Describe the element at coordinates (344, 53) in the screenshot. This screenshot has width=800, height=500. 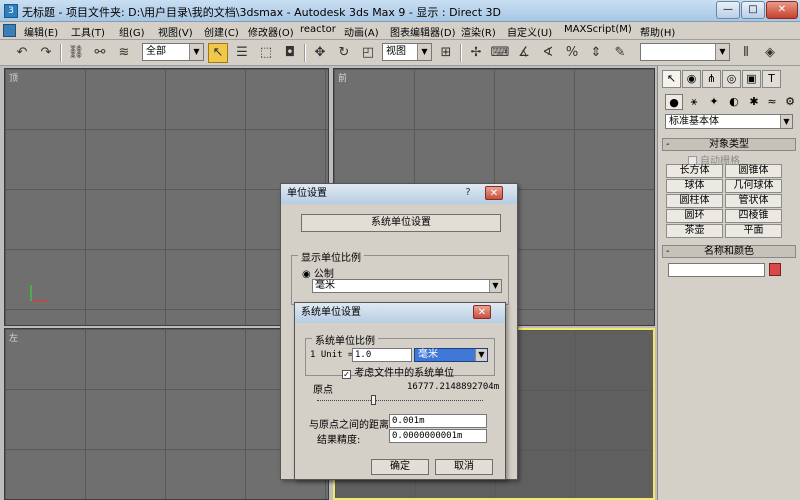
I see `select-and-rotate-icon: ↻` at that location.